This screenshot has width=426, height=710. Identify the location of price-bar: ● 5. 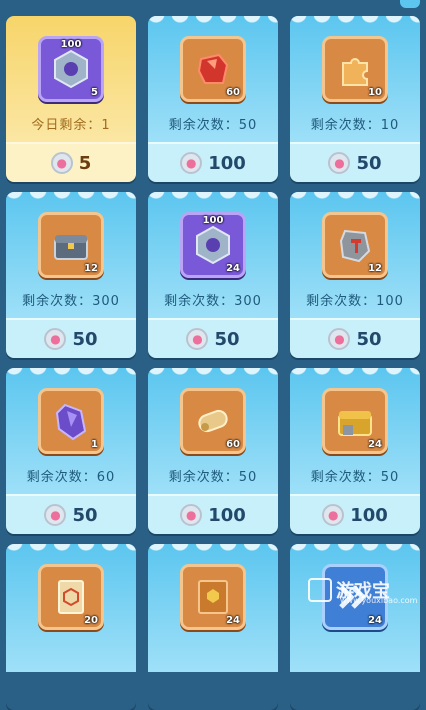
(71, 162).